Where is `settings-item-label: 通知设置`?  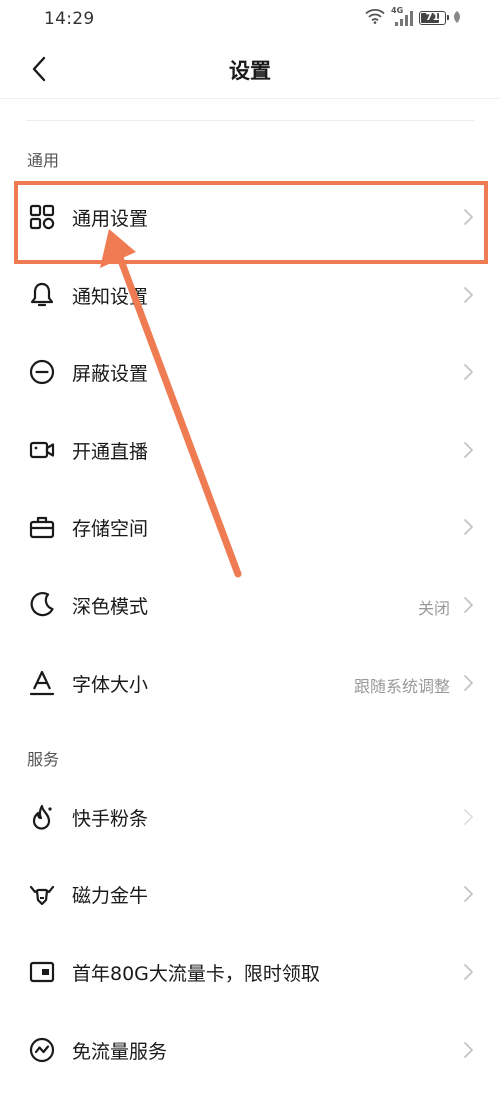
settings-item-label: 通知设置 is located at coordinates (110, 297).